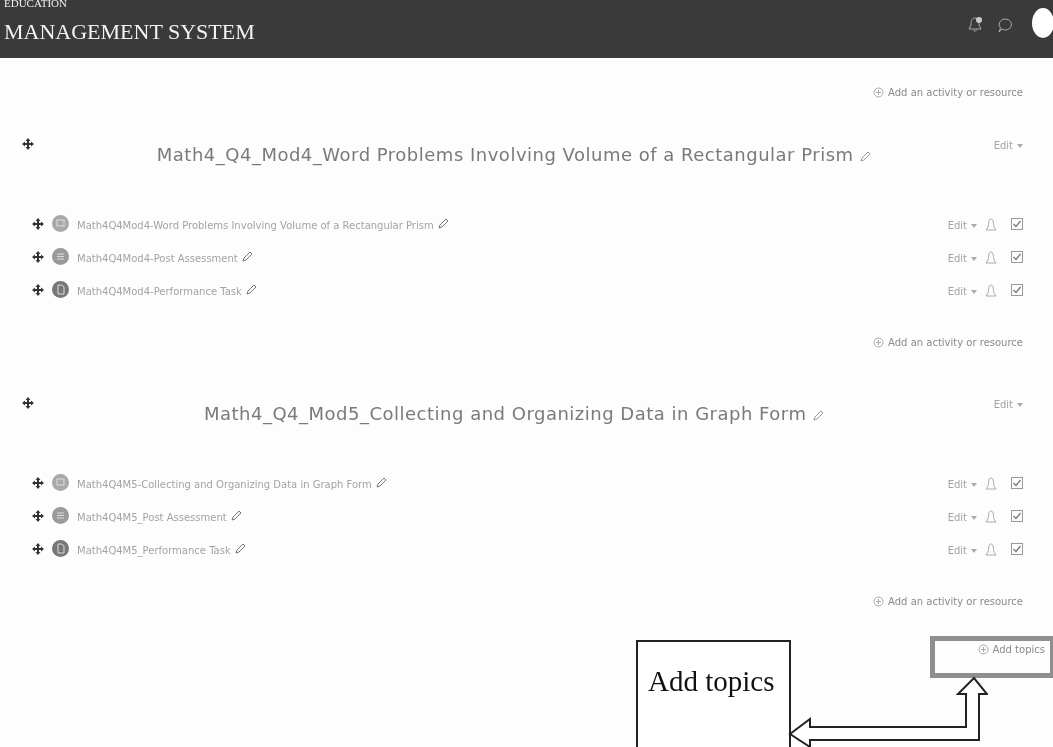 This screenshot has width=1053, height=747. Describe the element at coordinates (129, 32) in the screenshot. I see `site-title: MANAGEMENT SYSTEM` at that location.